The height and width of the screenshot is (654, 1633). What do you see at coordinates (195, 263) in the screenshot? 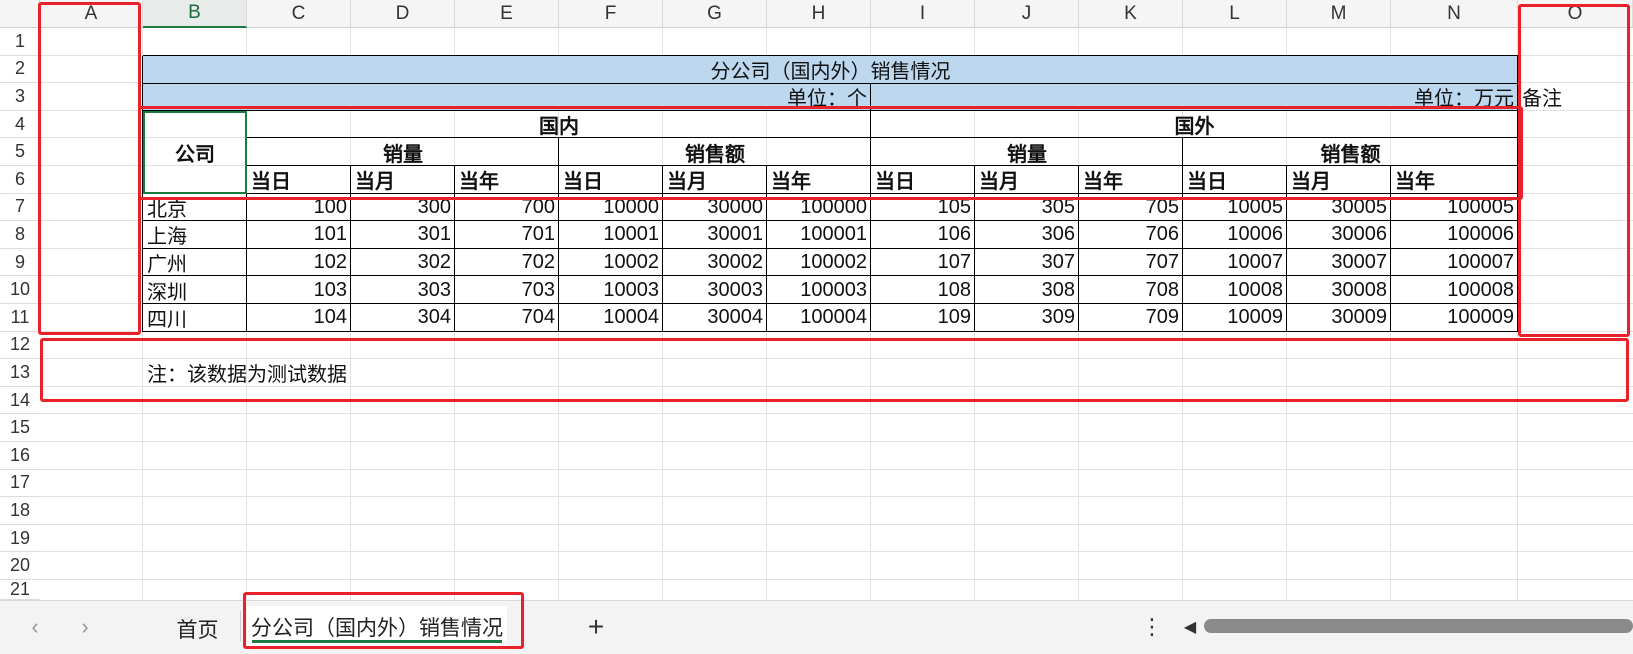
I see `company-name-cell: 广州` at bounding box center [195, 263].